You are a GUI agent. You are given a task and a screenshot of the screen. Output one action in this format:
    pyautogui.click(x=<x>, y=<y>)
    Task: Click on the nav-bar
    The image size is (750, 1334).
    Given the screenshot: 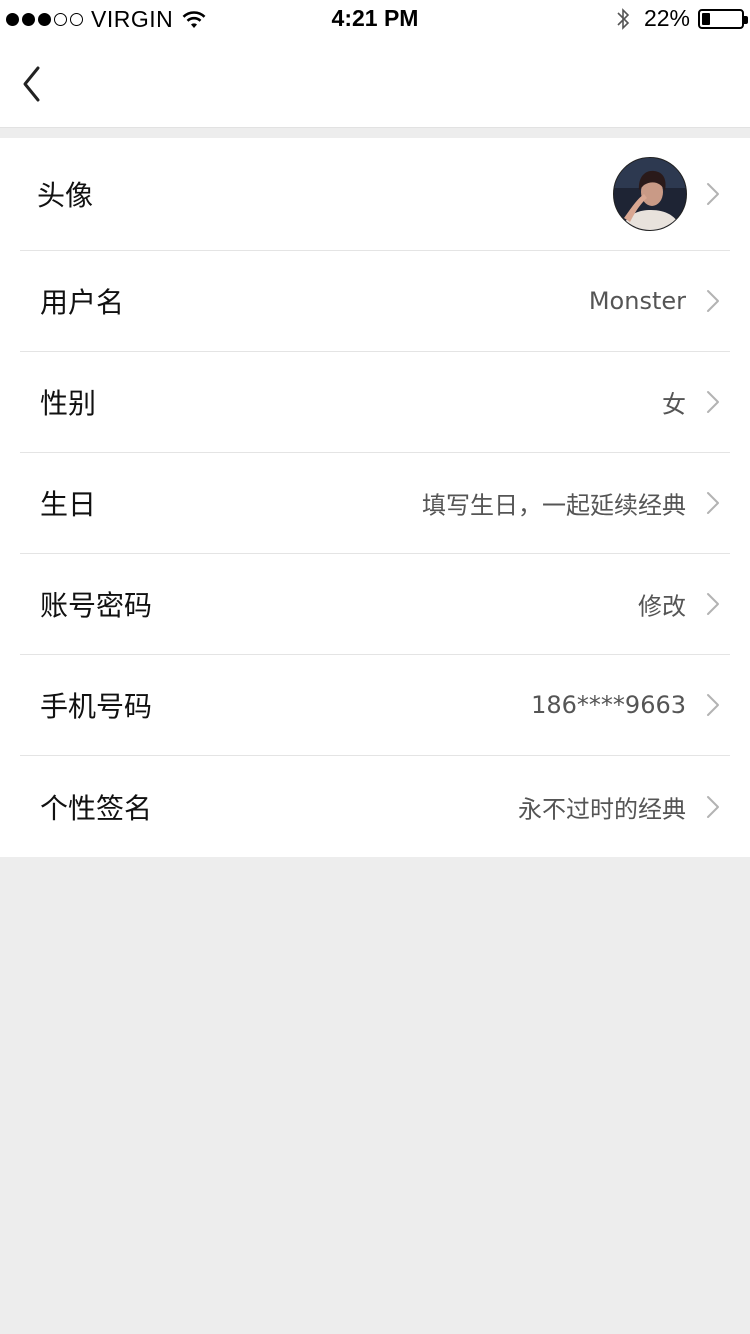 What is the action you would take?
    pyautogui.click(x=375, y=84)
    